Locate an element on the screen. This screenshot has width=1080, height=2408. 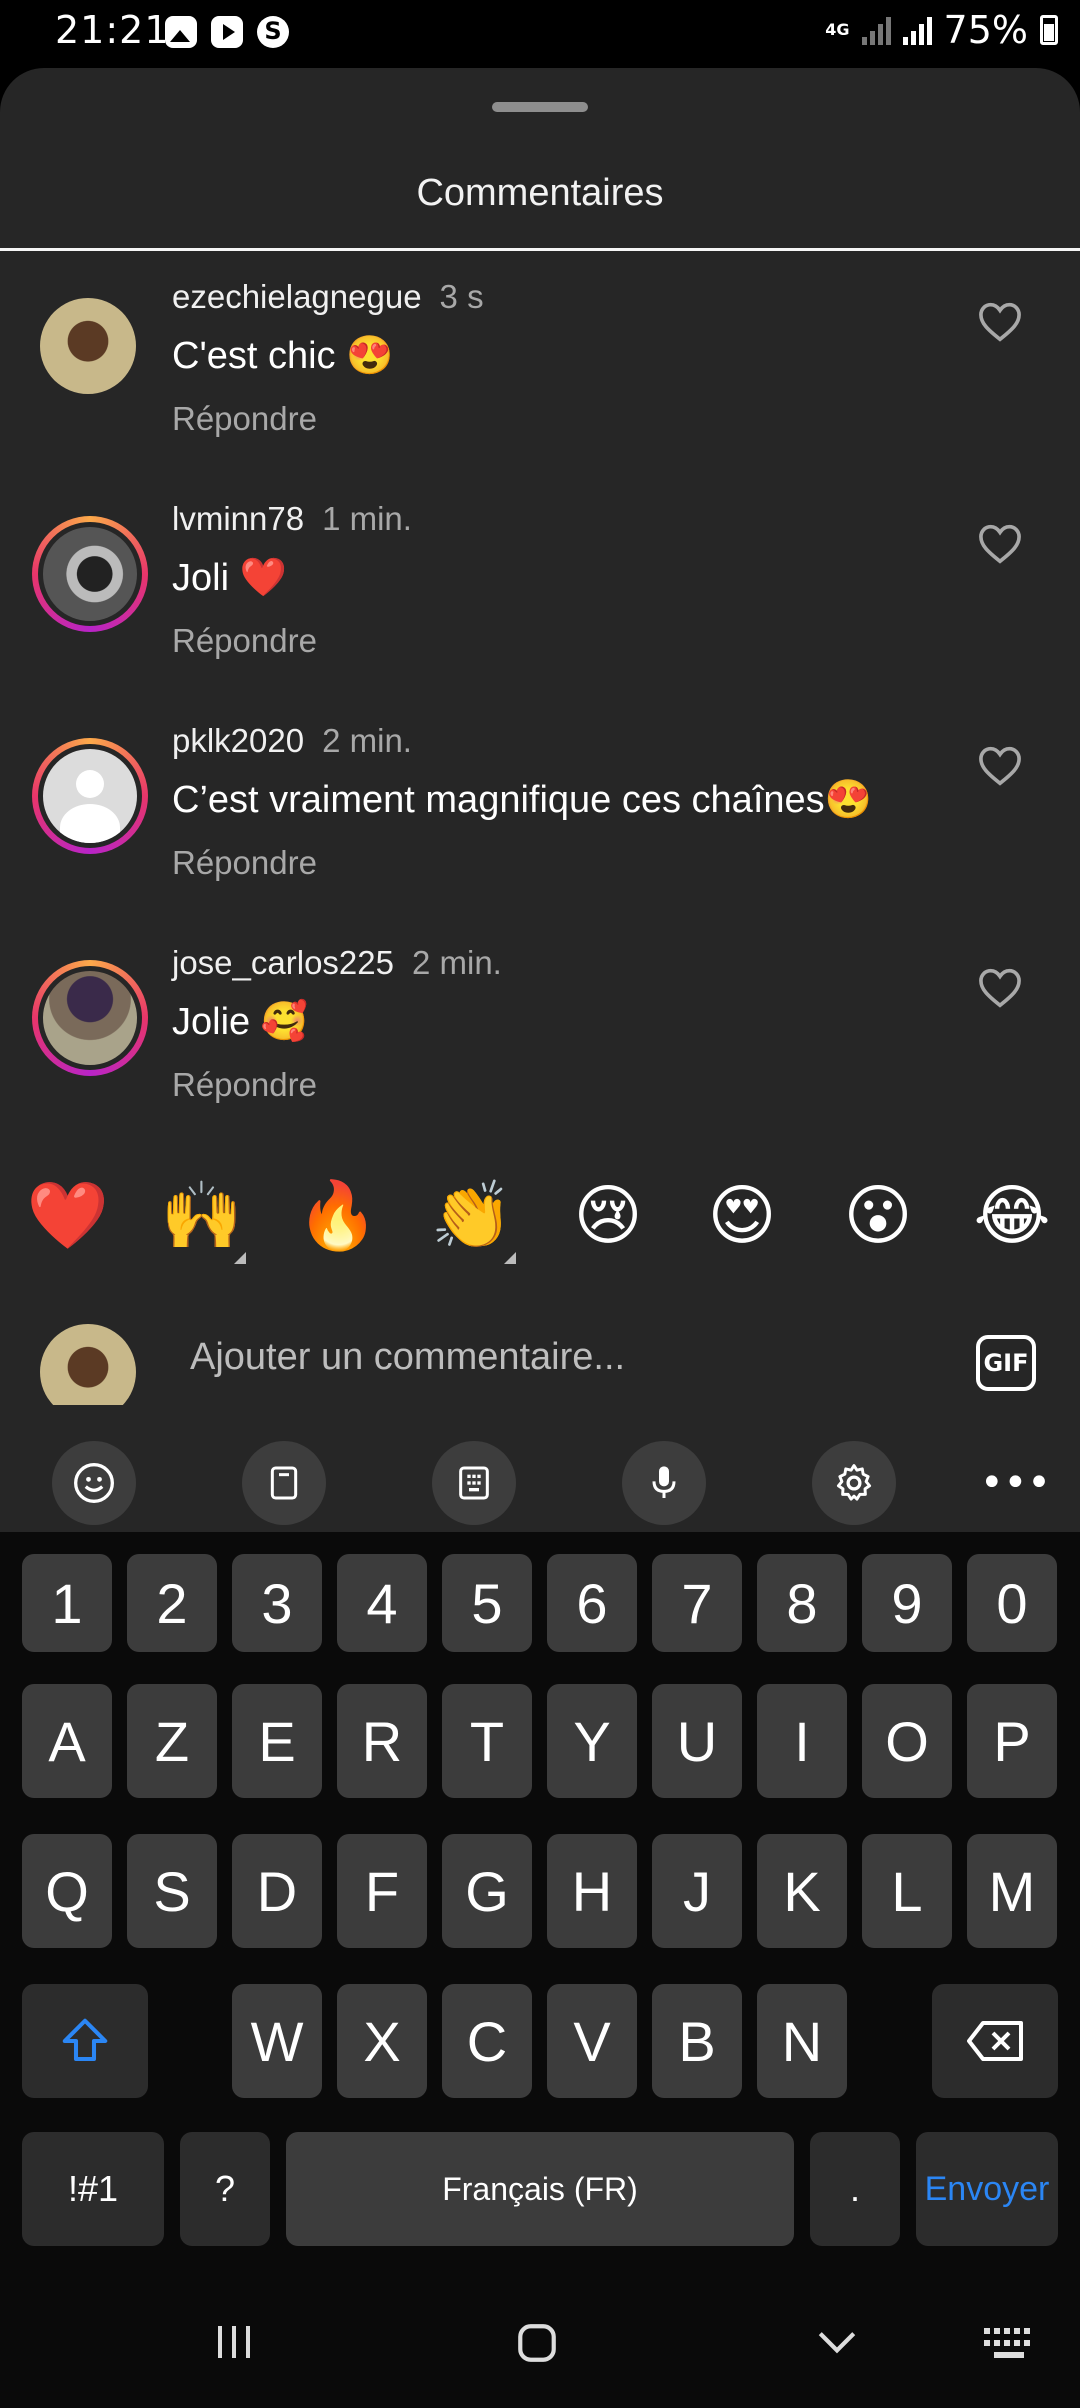
reaction-clap: 👏 is located at coordinates (472, 1216).